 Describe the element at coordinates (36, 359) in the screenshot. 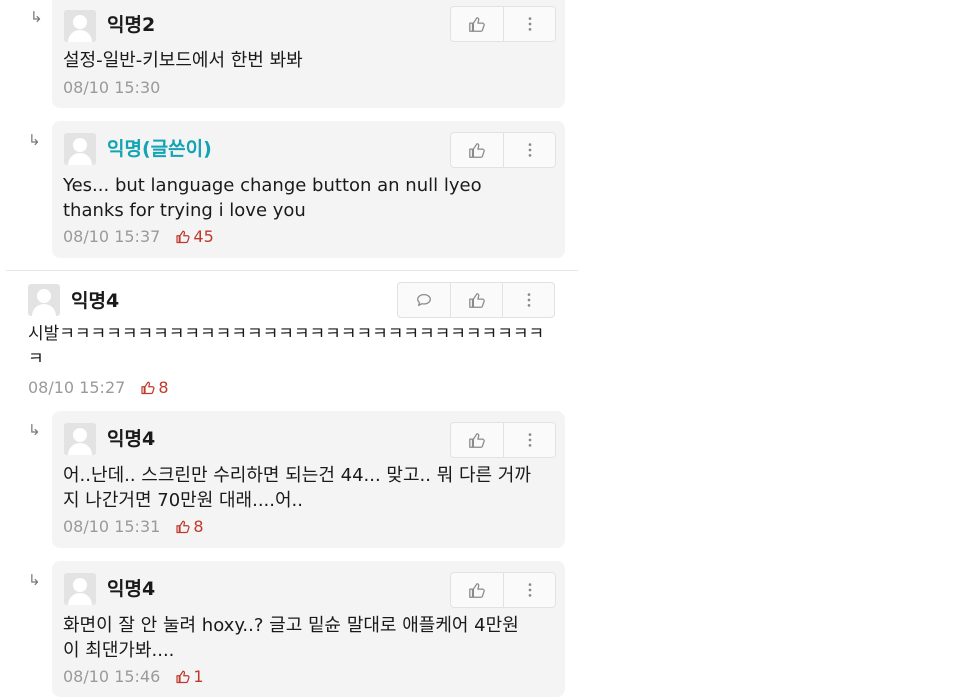

I see `comment-text-line: ㅋ` at that location.